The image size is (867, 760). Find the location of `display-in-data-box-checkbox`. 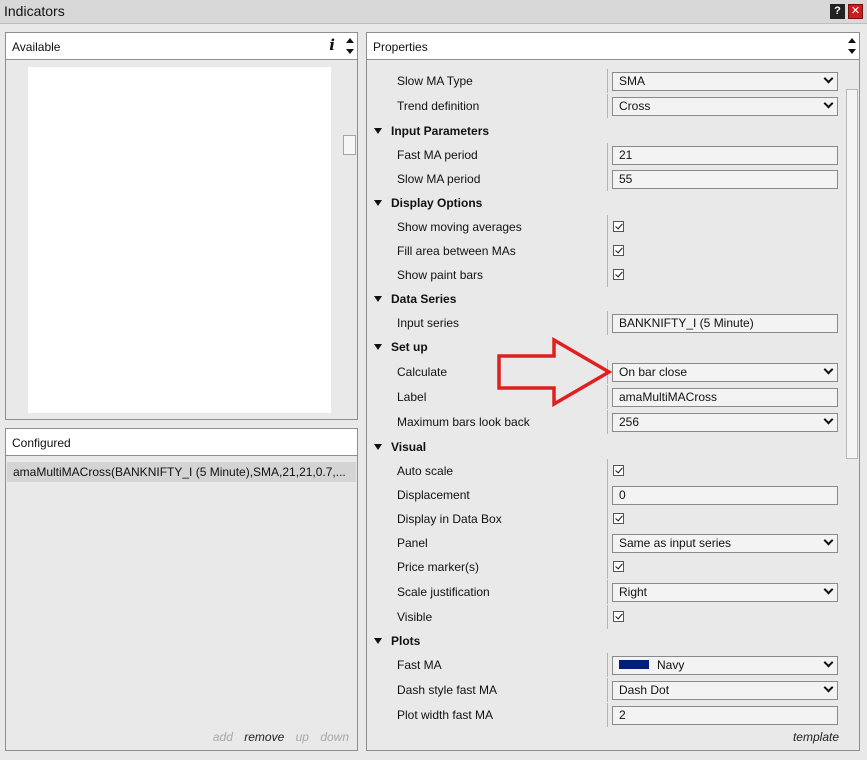

display-in-data-box-checkbox is located at coordinates (618, 518).